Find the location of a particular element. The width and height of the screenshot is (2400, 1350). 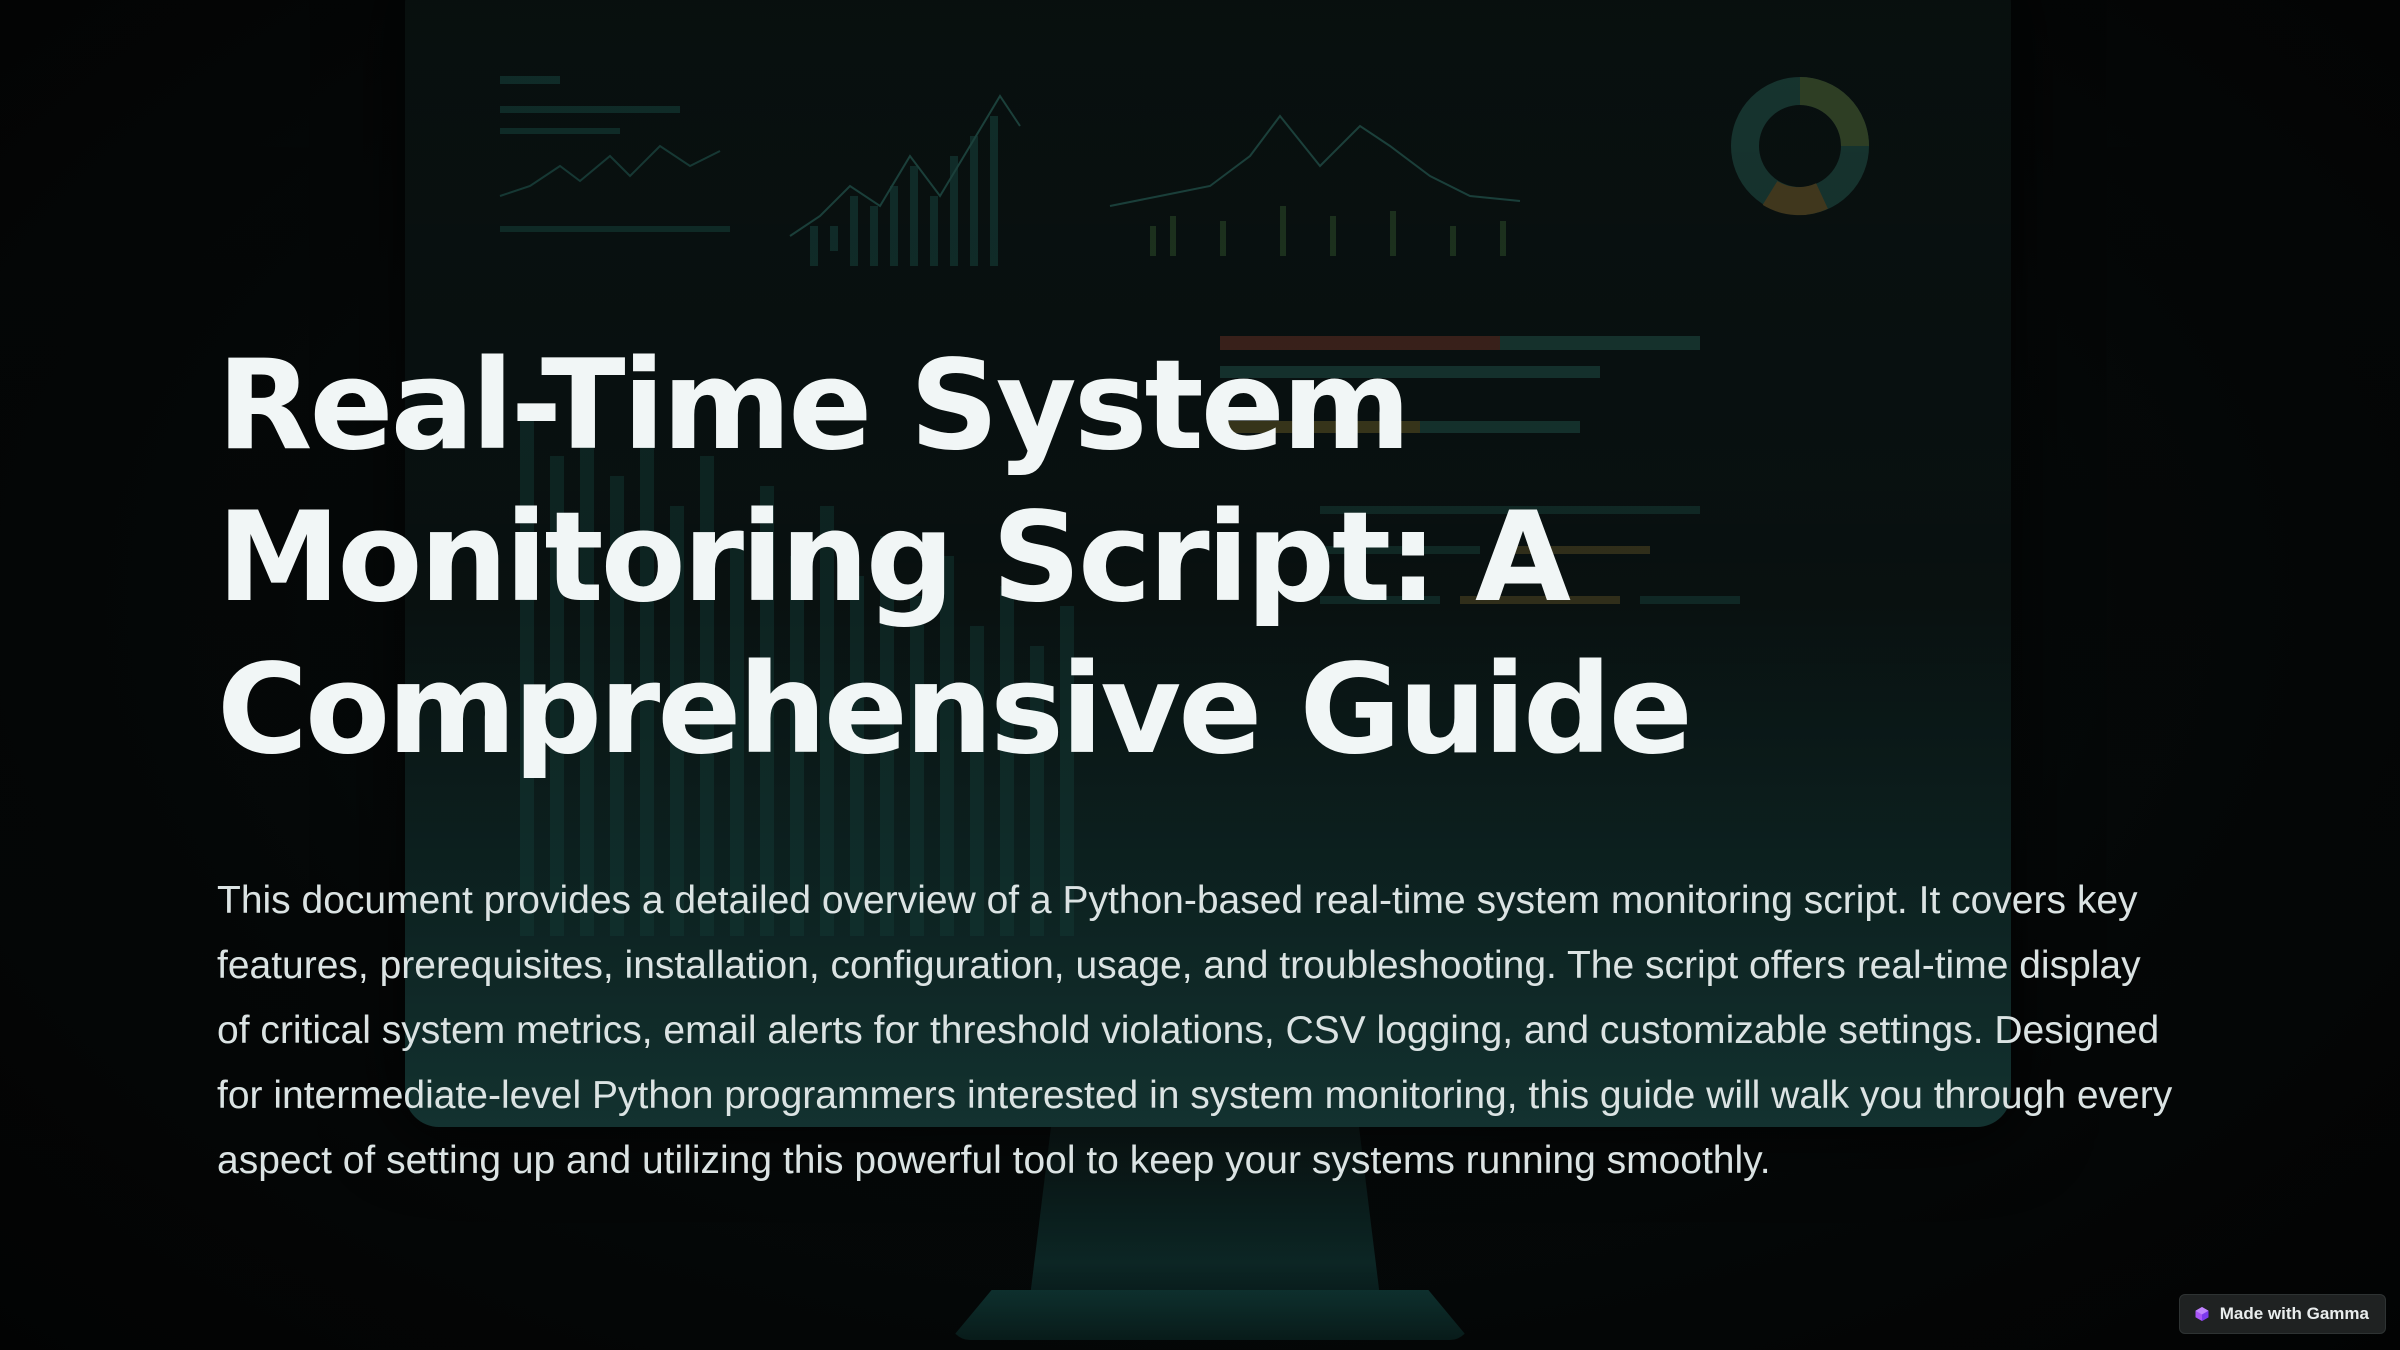

made-with-gamma-button: Made with Gamma is located at coordinates (2282, 1314).